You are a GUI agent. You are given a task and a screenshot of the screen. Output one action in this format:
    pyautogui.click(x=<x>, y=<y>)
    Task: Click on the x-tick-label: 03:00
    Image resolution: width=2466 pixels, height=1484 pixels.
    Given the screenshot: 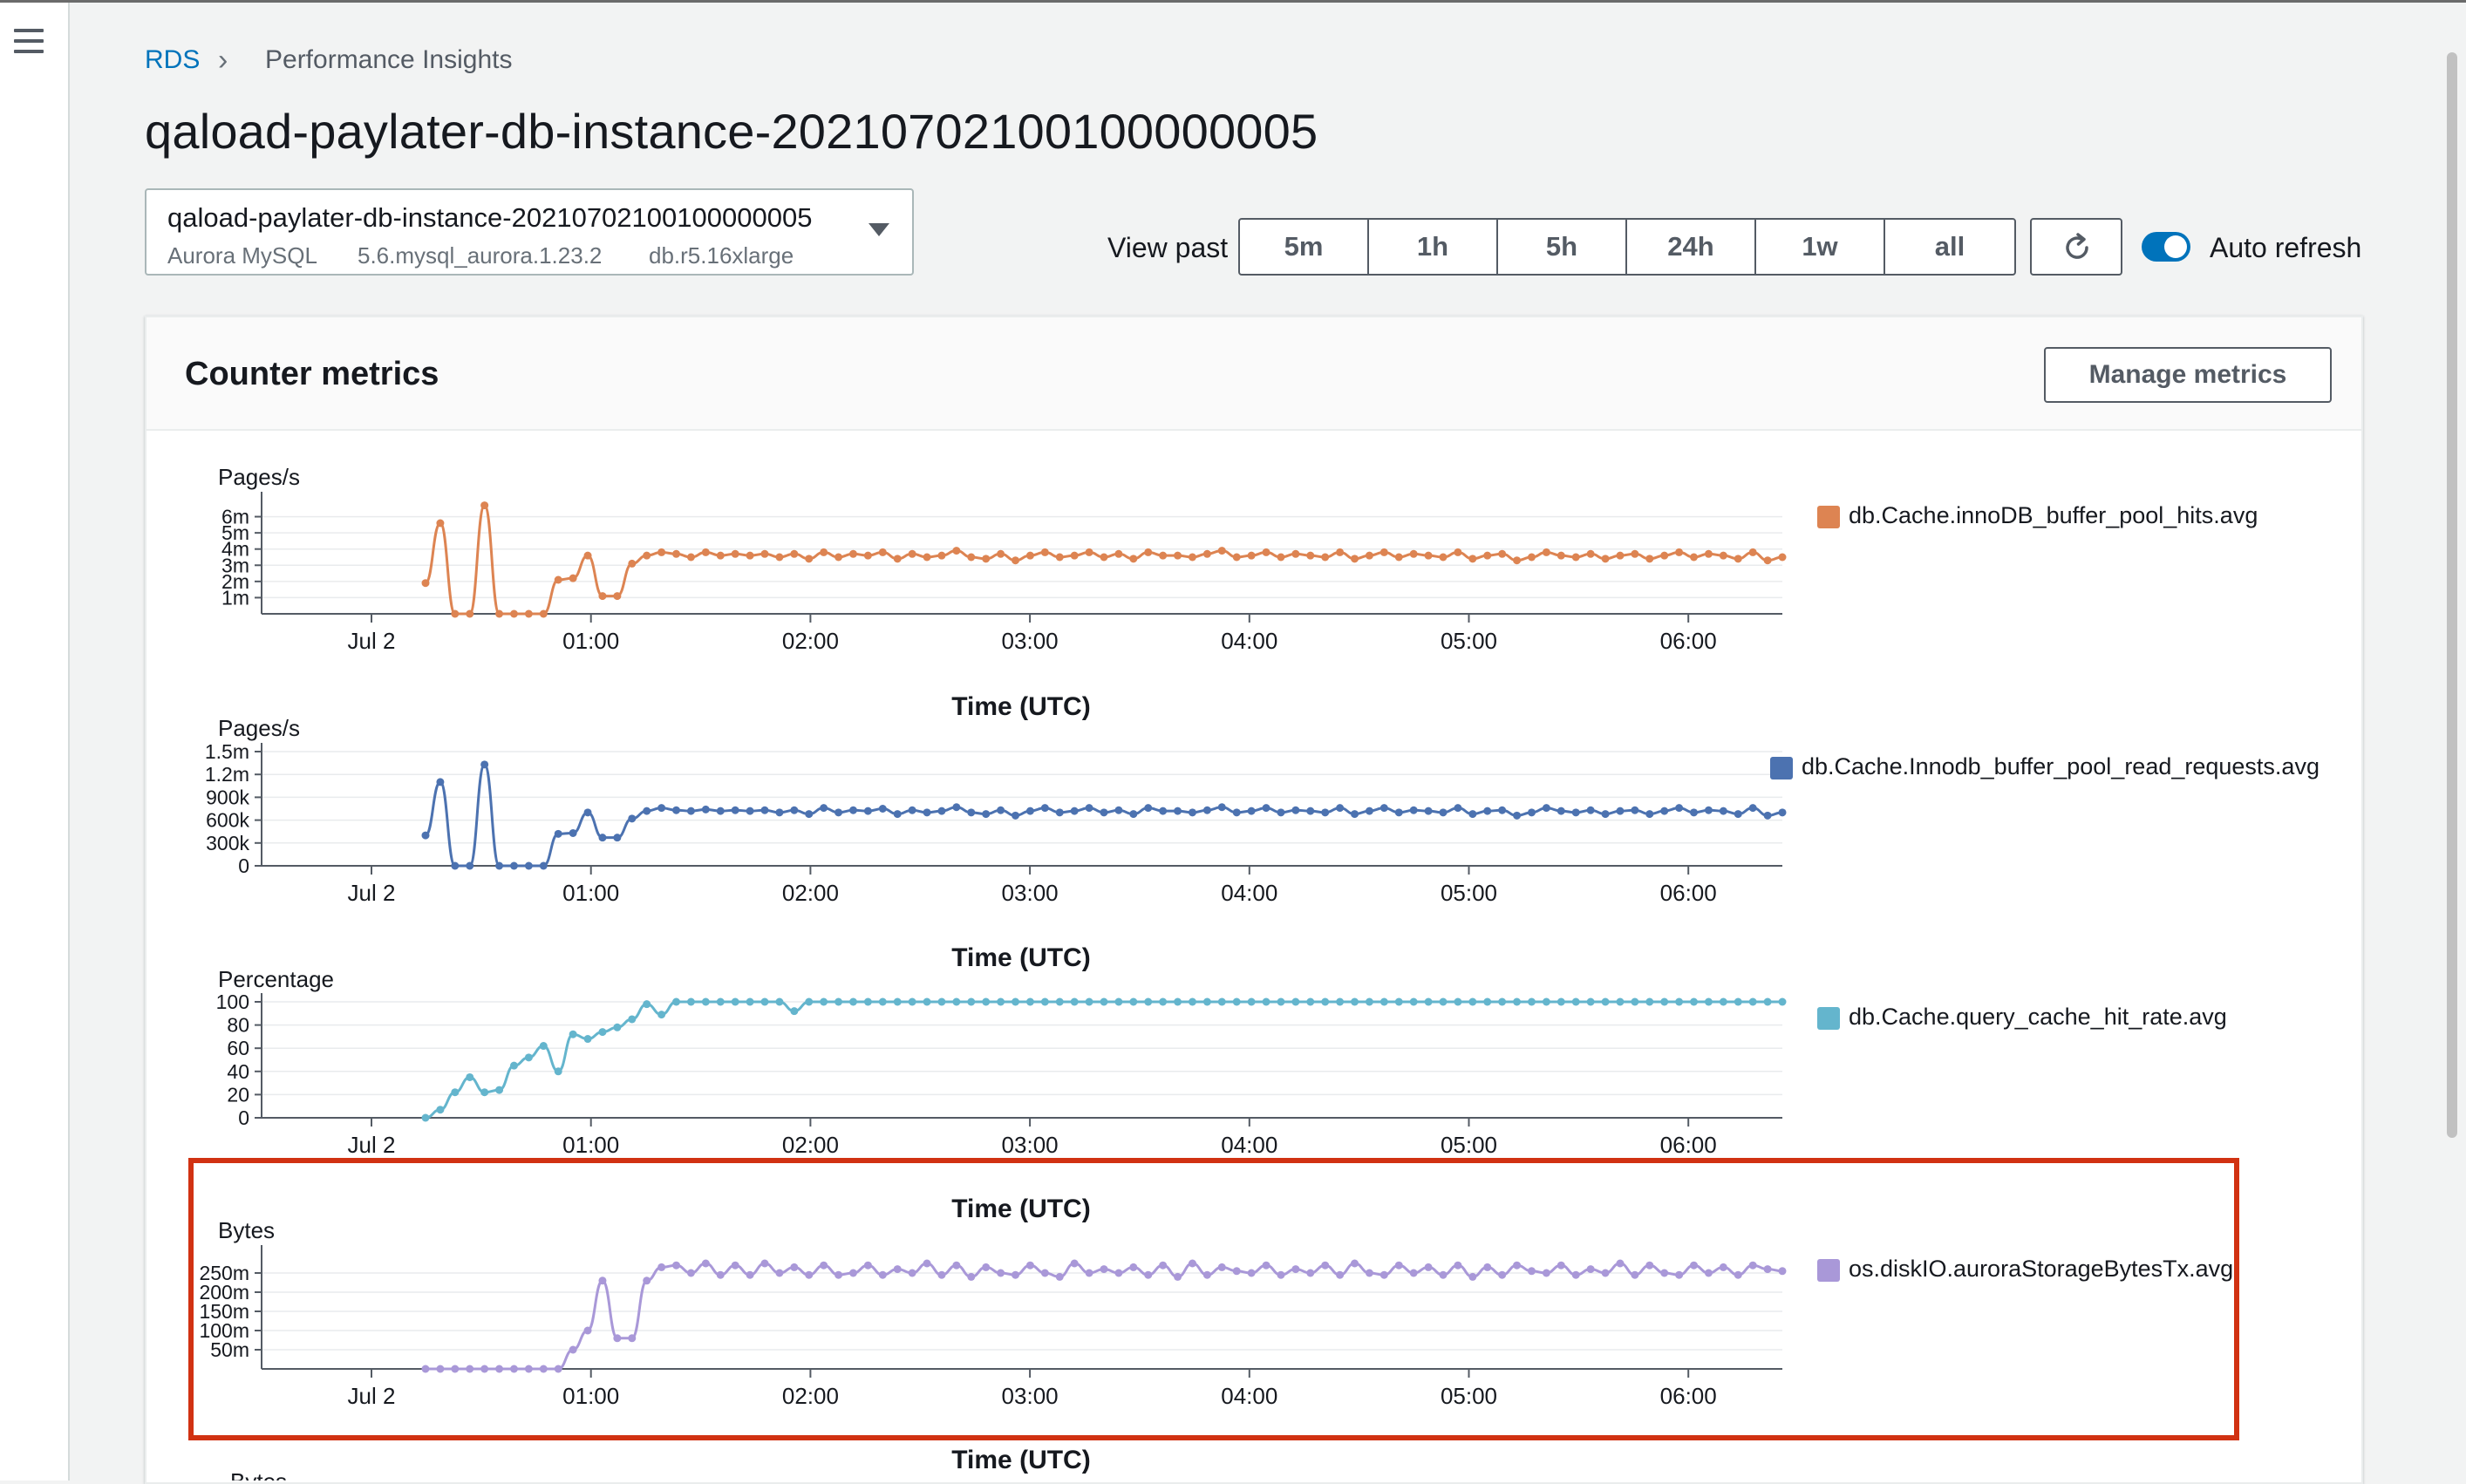 What is the action you would take?
    pyautogui.click(x=1030, y=1145)
    